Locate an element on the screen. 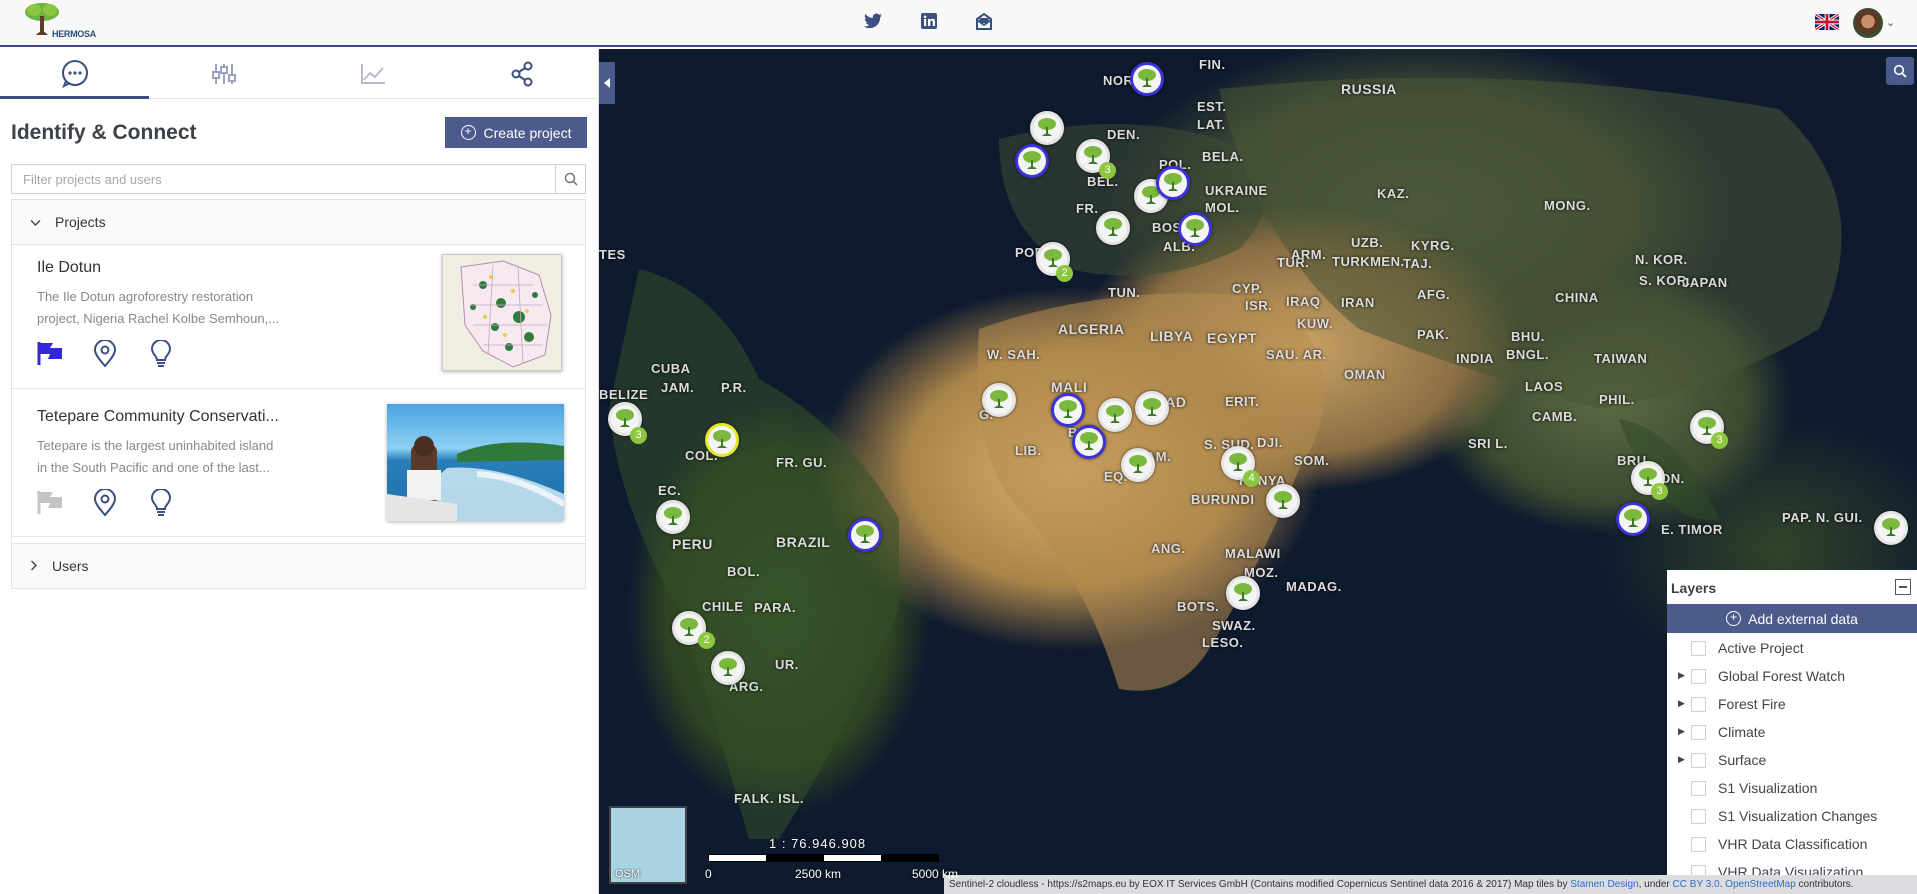 This screenshot has width=1917, height=894. search-icon is located at coordinates (1900, 71).